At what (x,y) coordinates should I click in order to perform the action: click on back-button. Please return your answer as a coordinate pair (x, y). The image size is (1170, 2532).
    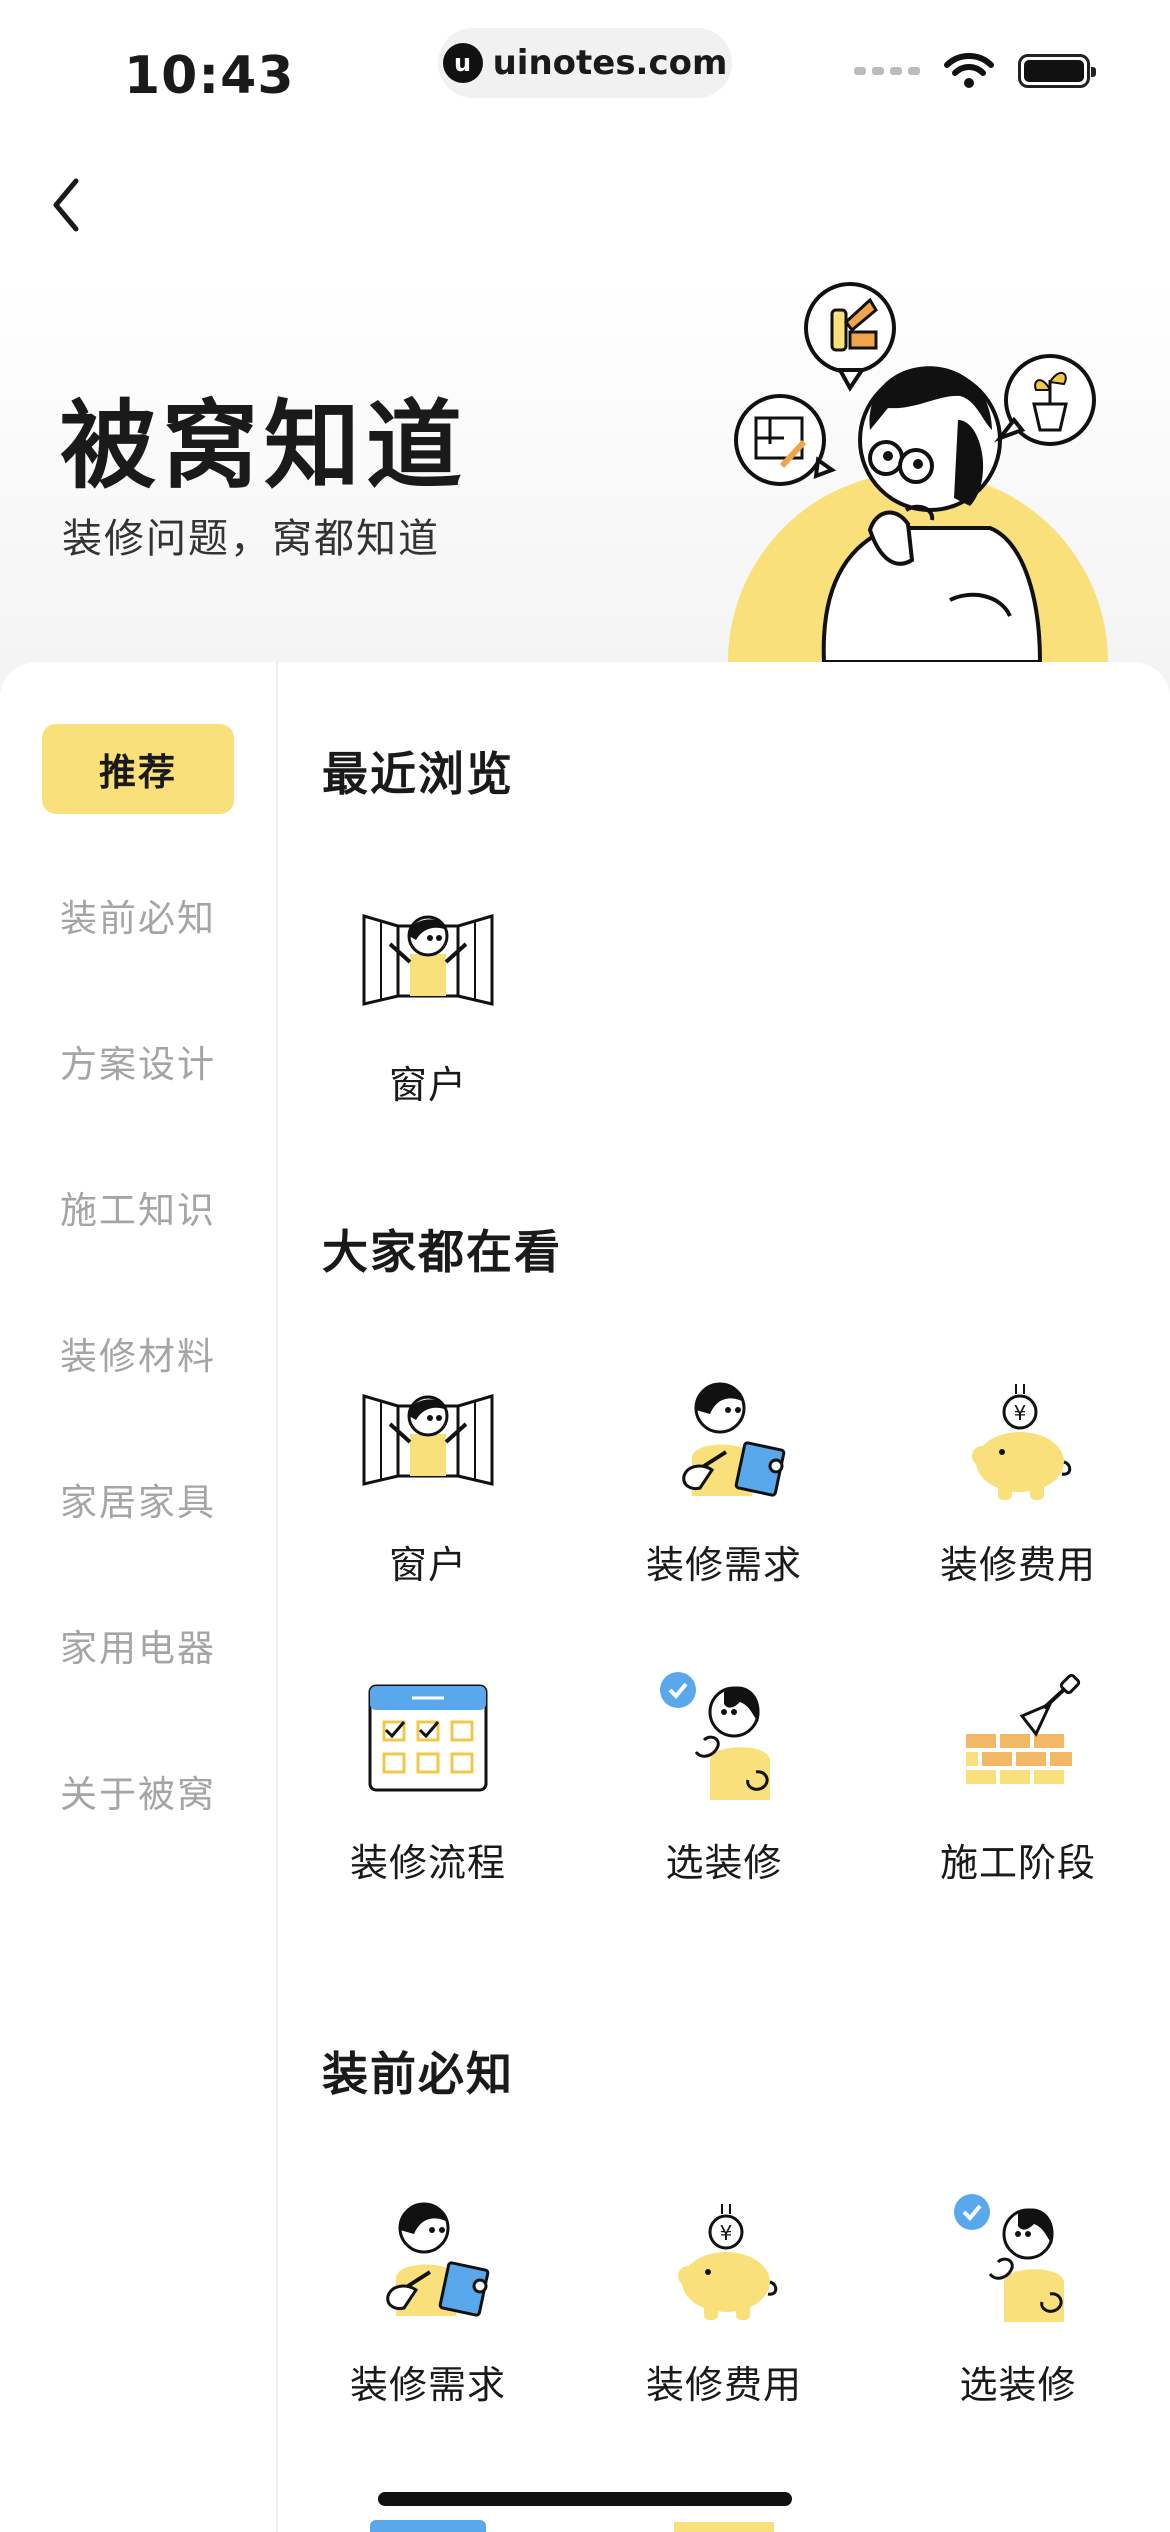
    Looking at the image, I should click on (66, 205).